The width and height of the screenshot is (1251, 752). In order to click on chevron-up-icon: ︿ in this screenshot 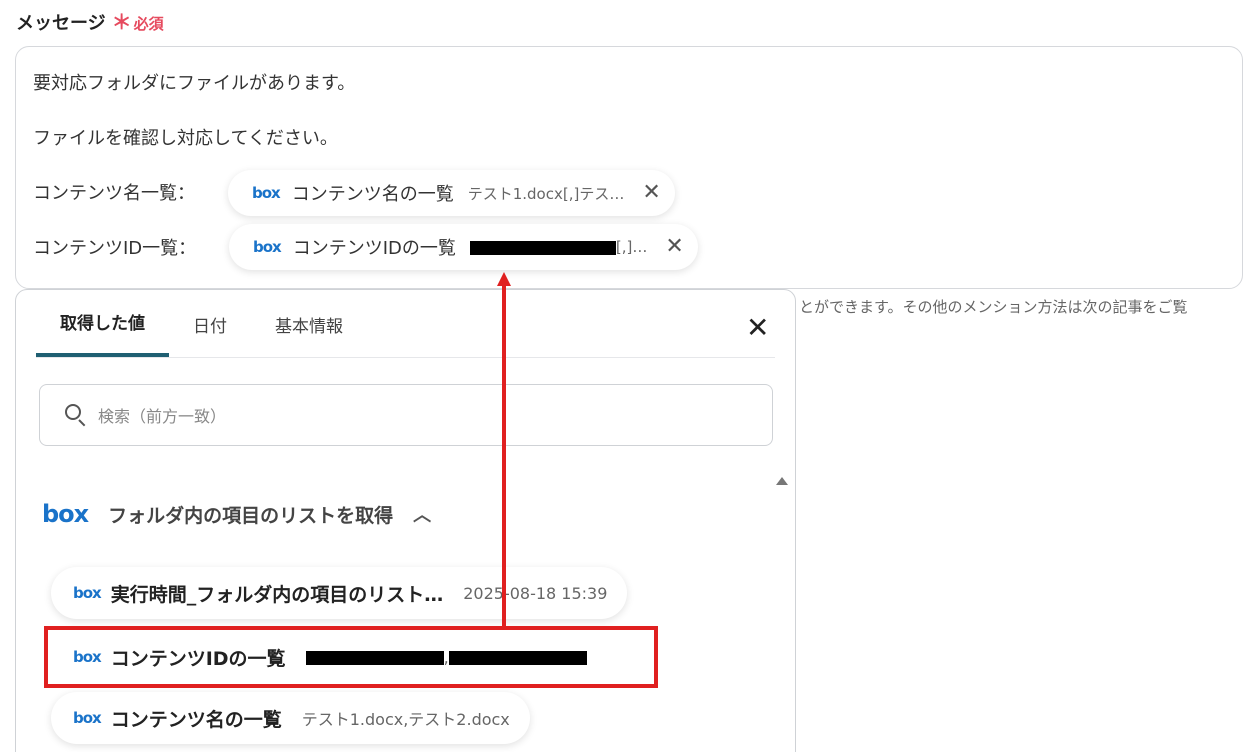, I will do `click(422, 514)`.